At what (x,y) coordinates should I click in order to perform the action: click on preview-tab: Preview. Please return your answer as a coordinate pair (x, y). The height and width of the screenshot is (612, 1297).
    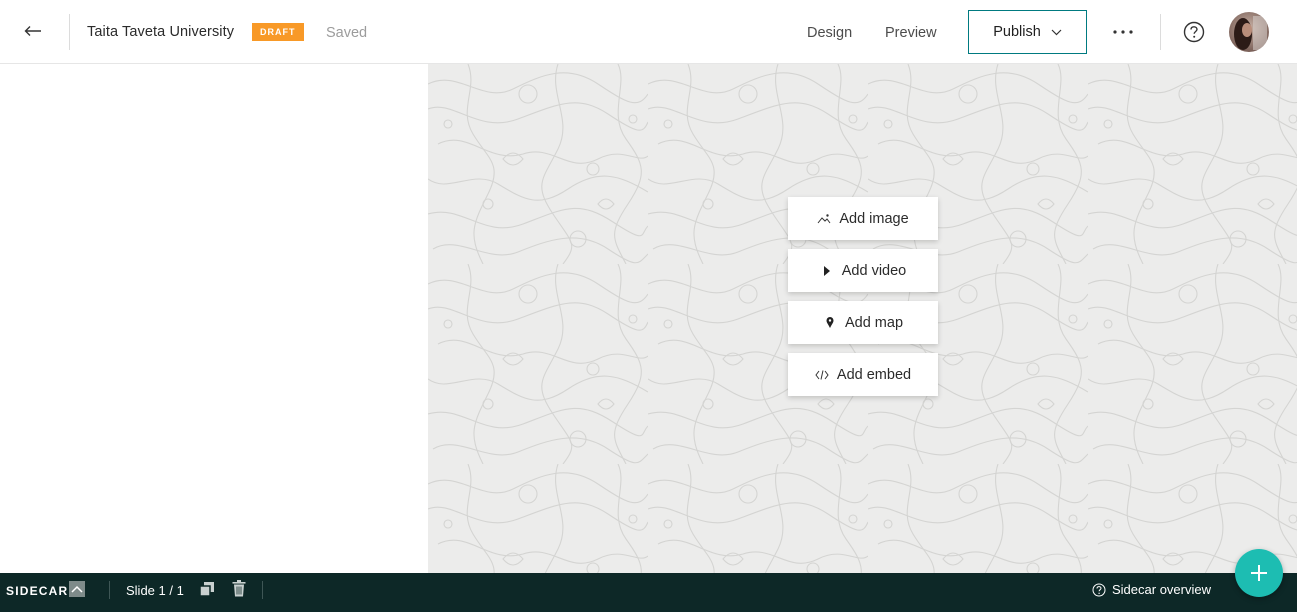
    Looking at the image, I should click on (911, 33).